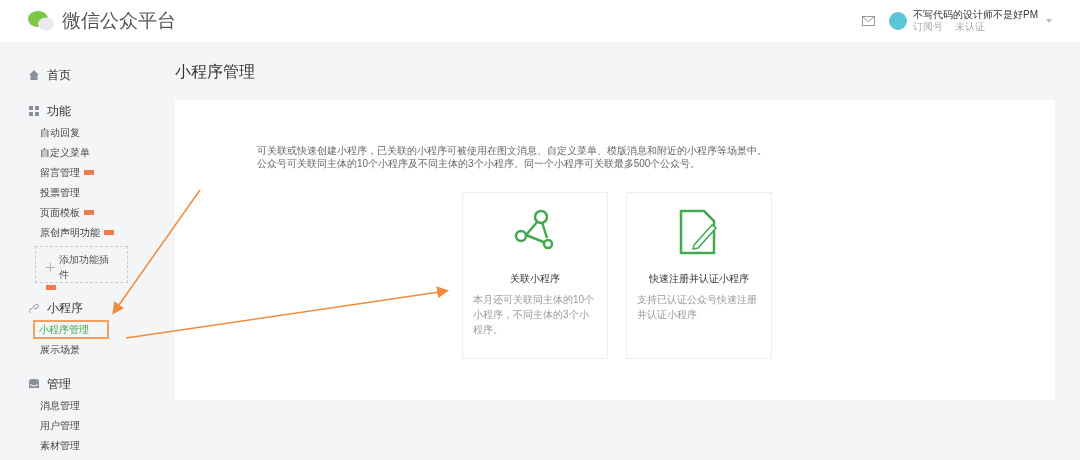  I want to click on avatar, so click(898, 21).